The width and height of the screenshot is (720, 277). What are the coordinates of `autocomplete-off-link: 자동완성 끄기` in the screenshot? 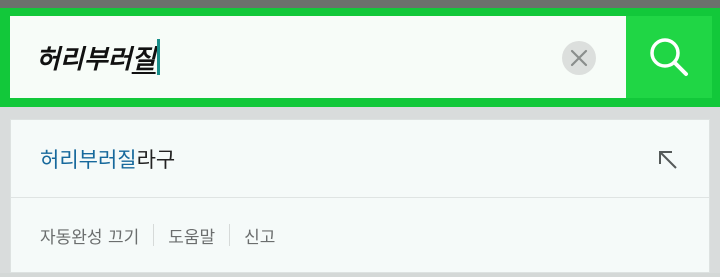 It's located at (89, 235).